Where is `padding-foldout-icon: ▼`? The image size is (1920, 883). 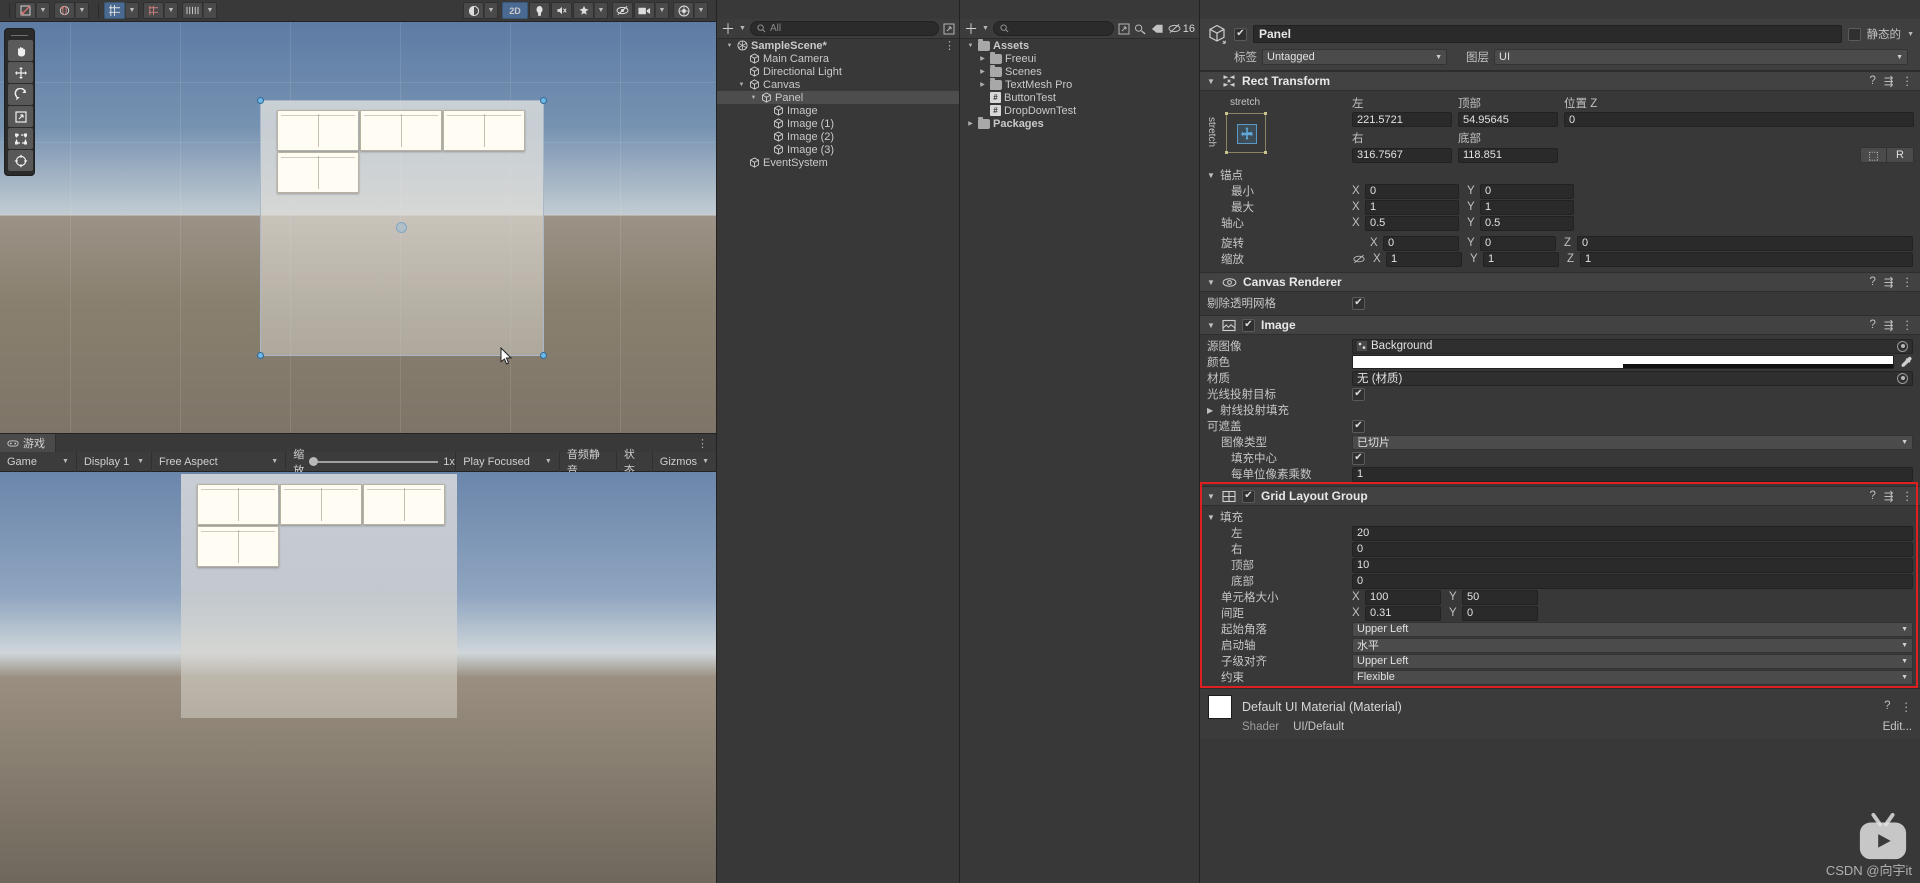 padding-foldout-icon: ▼ is located at coordinates (1211, 517).